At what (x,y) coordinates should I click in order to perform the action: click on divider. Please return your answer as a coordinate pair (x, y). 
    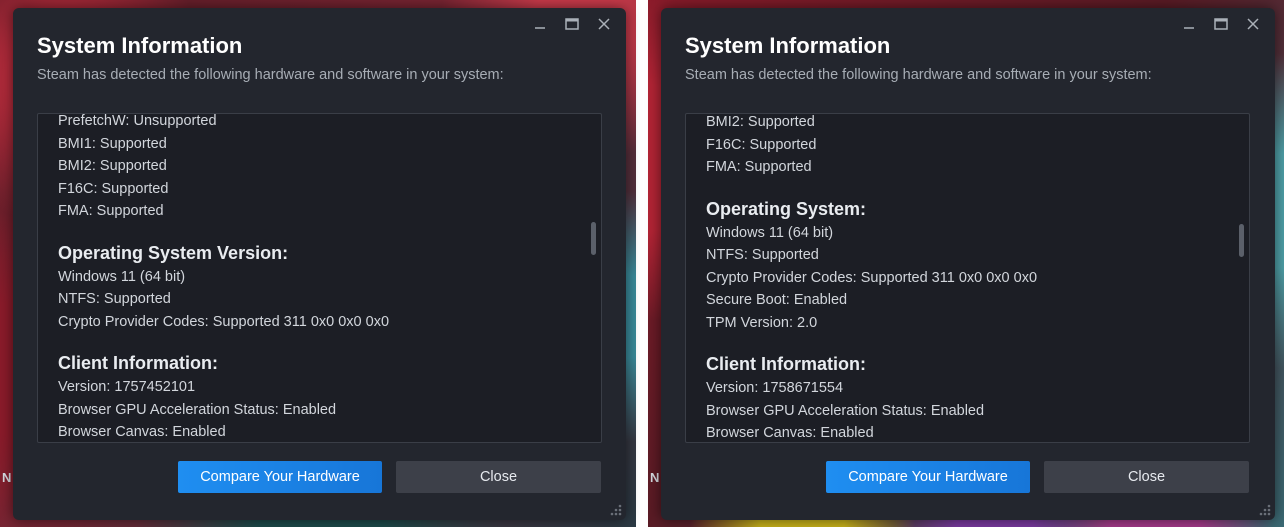
    Looking at the image, I should click on (642, 263).